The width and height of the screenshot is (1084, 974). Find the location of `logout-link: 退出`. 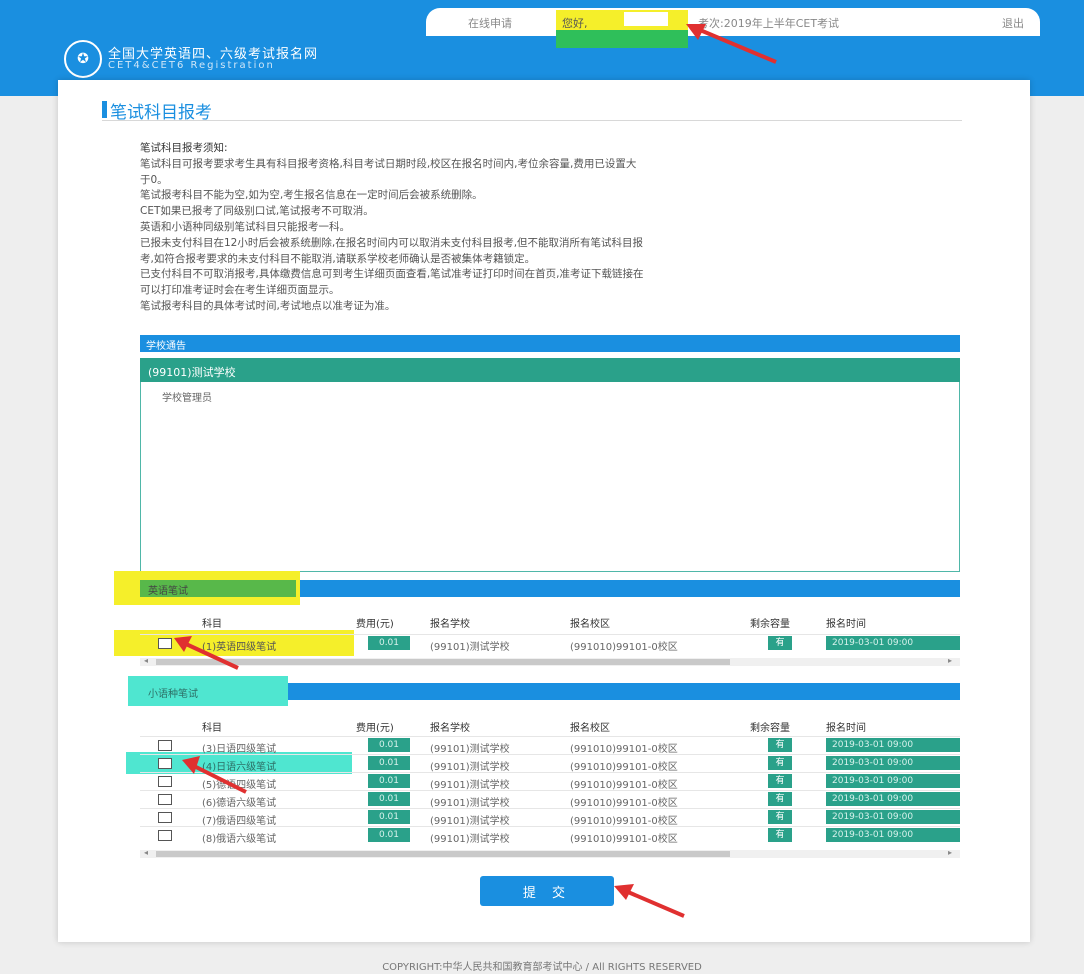

logout-link: 退出 is located at coordinates (1013, 23).